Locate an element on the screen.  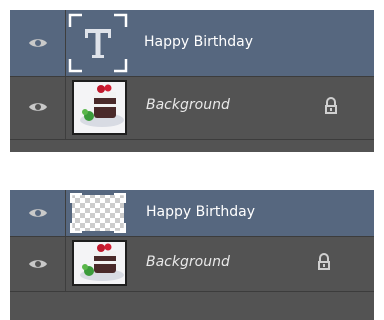
layer-row-happy-birthday: Happy Birthday is located at coordinates (192, 213).